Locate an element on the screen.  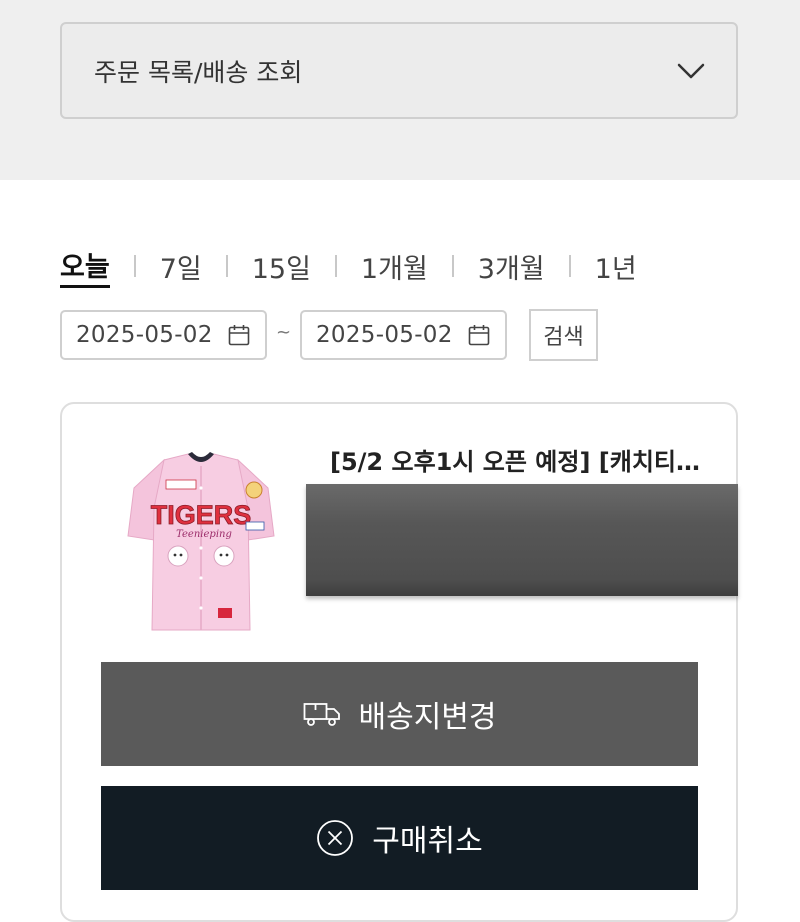
period-tab-3months: 3개월 is located at coordinates (511, 266).